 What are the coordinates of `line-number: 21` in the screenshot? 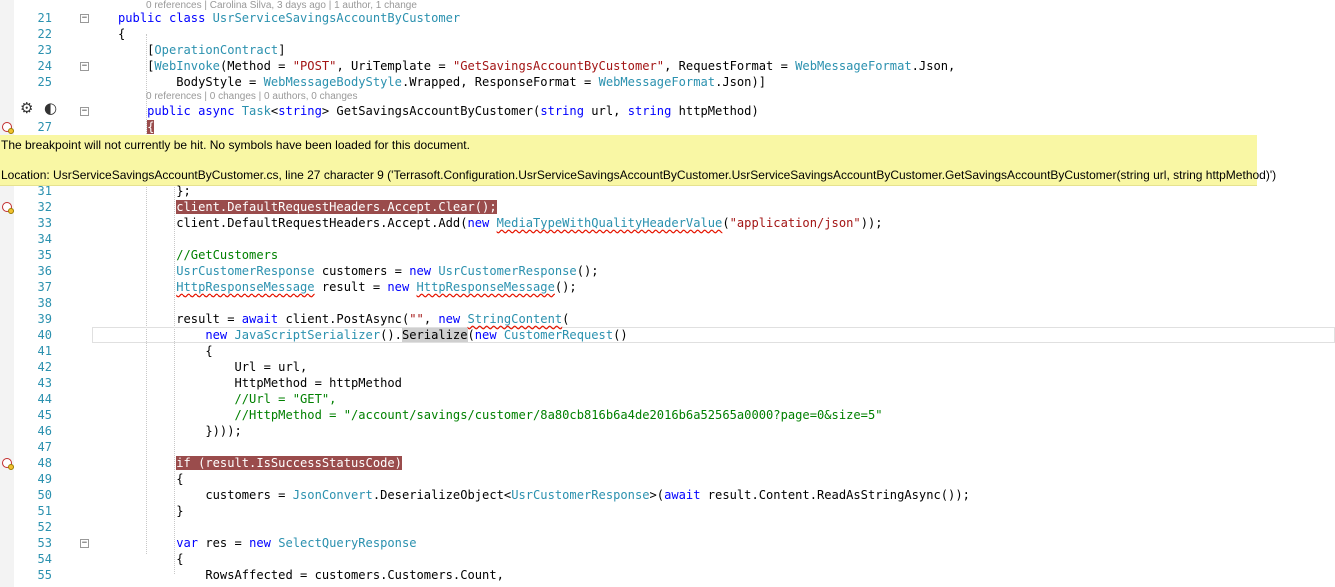 It's located at (44, 18).